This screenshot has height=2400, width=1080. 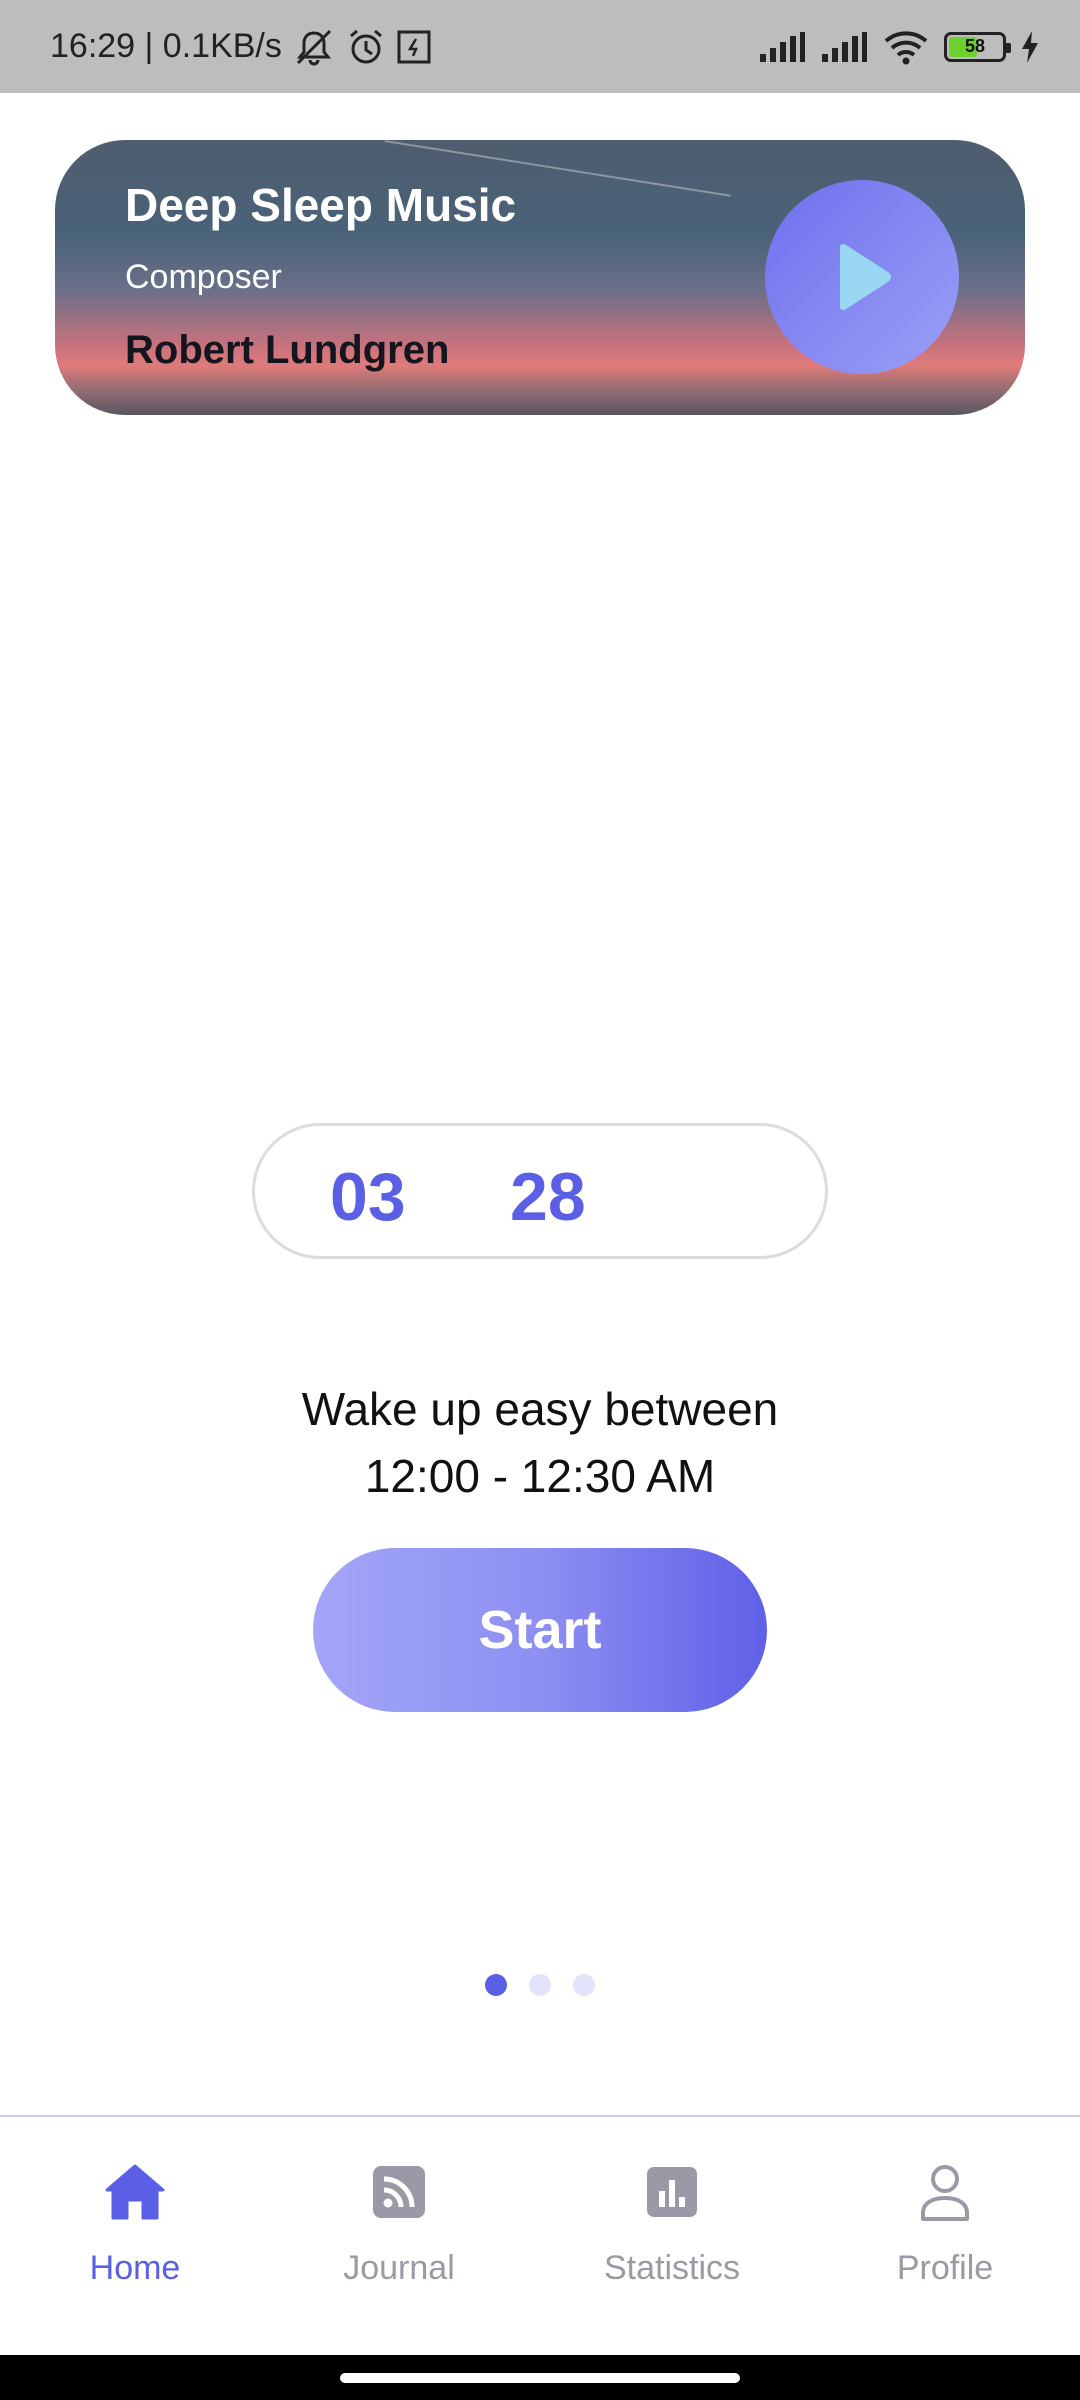 What do you see at coordinates (945, 2268) in the screenshot?
I see `nav-label-profile: Profile` at bounding box center [945, 2268].